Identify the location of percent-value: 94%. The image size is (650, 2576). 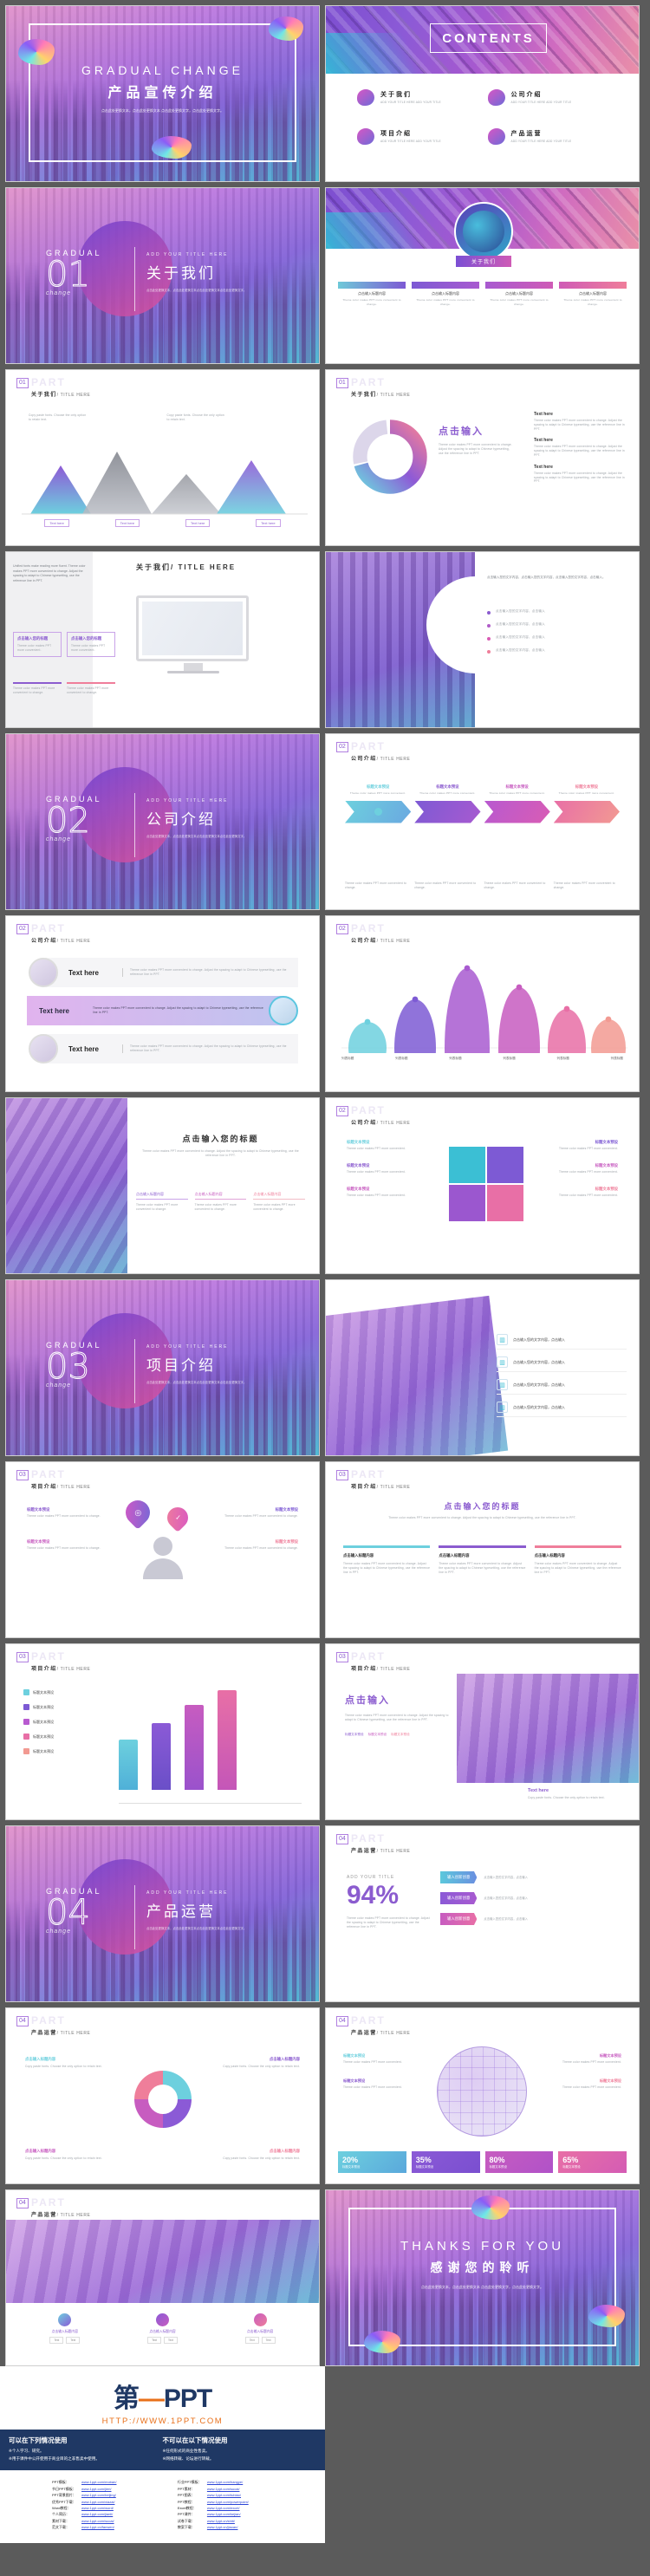
(373, 1895).